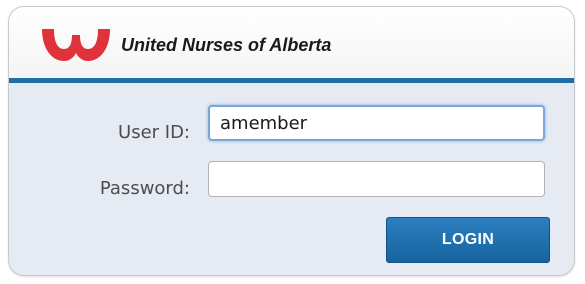 The height and width of the screenshot is (284, 585). What do you see at coordinates (376, 123) in the screenshot?
I see `user-id-input` at bounding box center [376, 123].